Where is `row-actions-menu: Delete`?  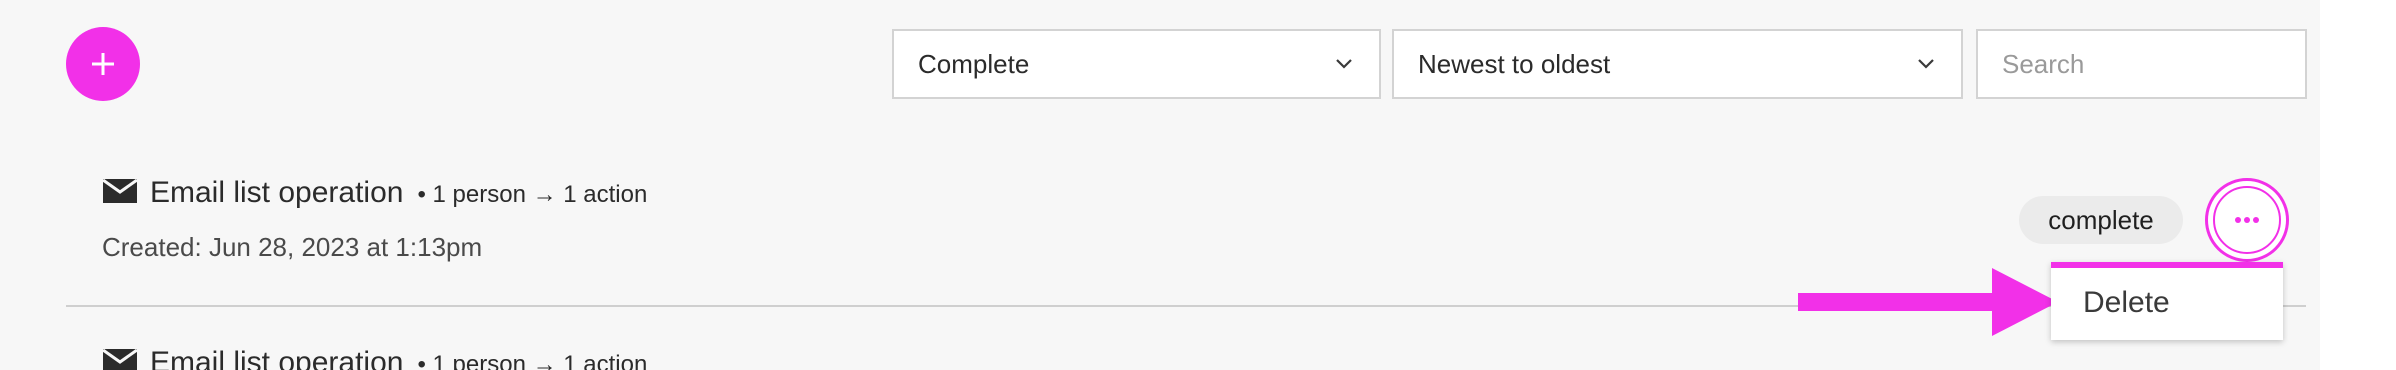
row-actions-menu: Delete is located at coordinates (2167, 301).